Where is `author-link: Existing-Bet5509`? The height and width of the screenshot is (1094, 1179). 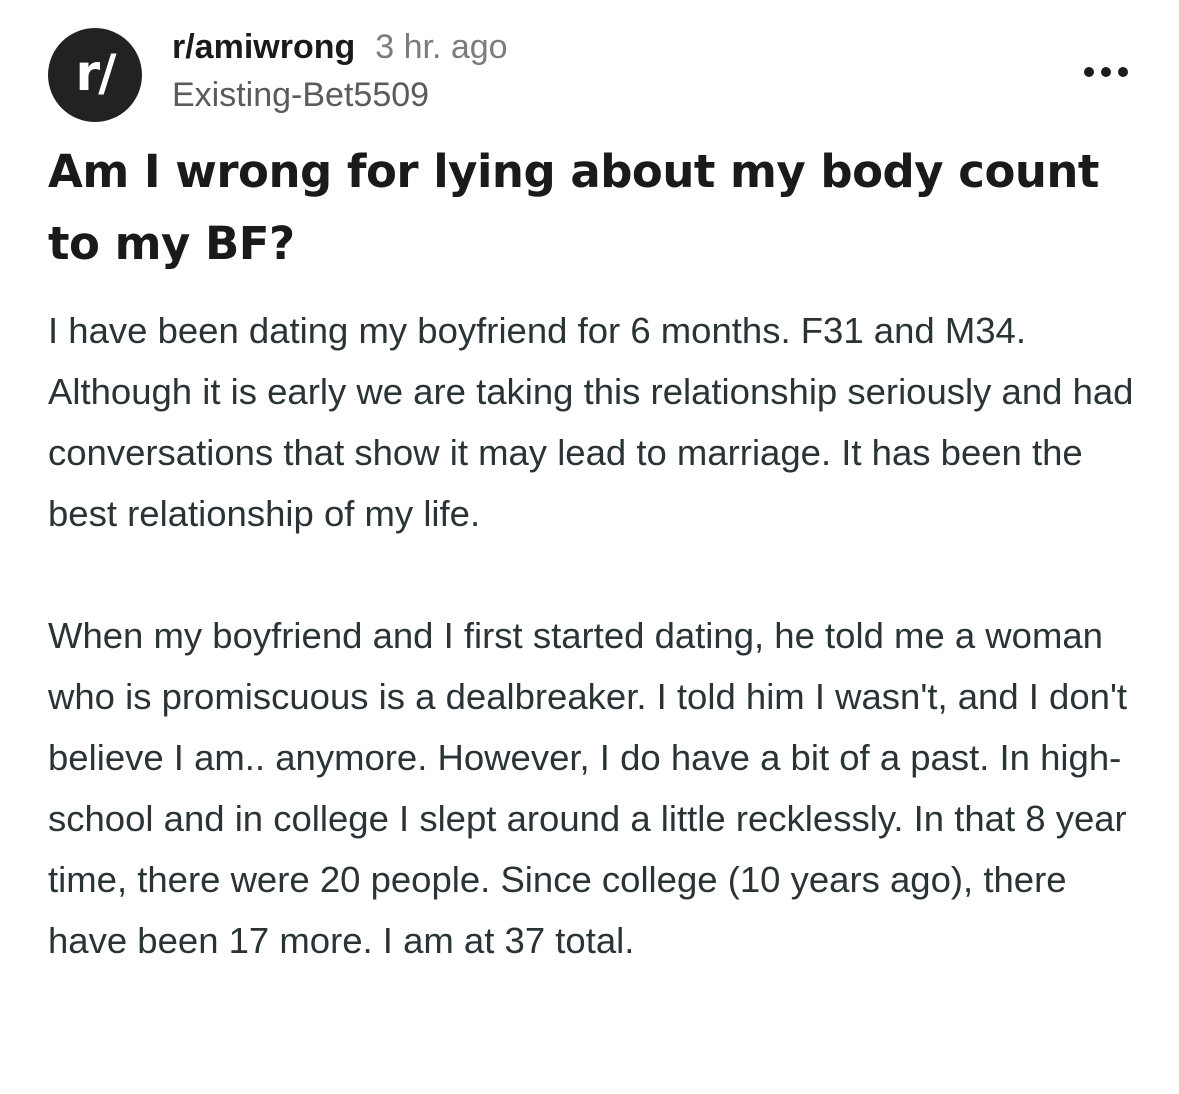 author-link: Existing-Bet5509 is located at coordinates (572, 95).